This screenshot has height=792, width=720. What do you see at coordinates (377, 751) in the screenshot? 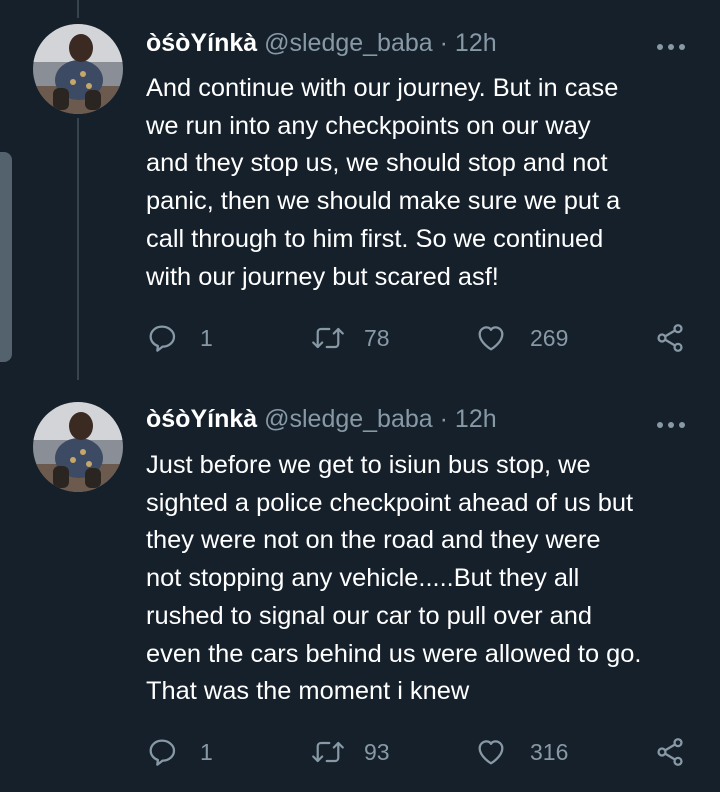
I see `retweet-count: 93` at bounding box center [377, 751].